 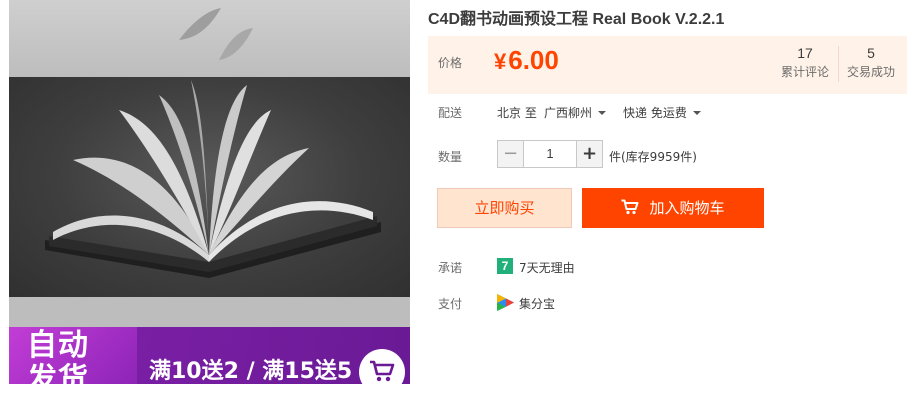 I want to click on quantity-input, so click(x=550, y=154).